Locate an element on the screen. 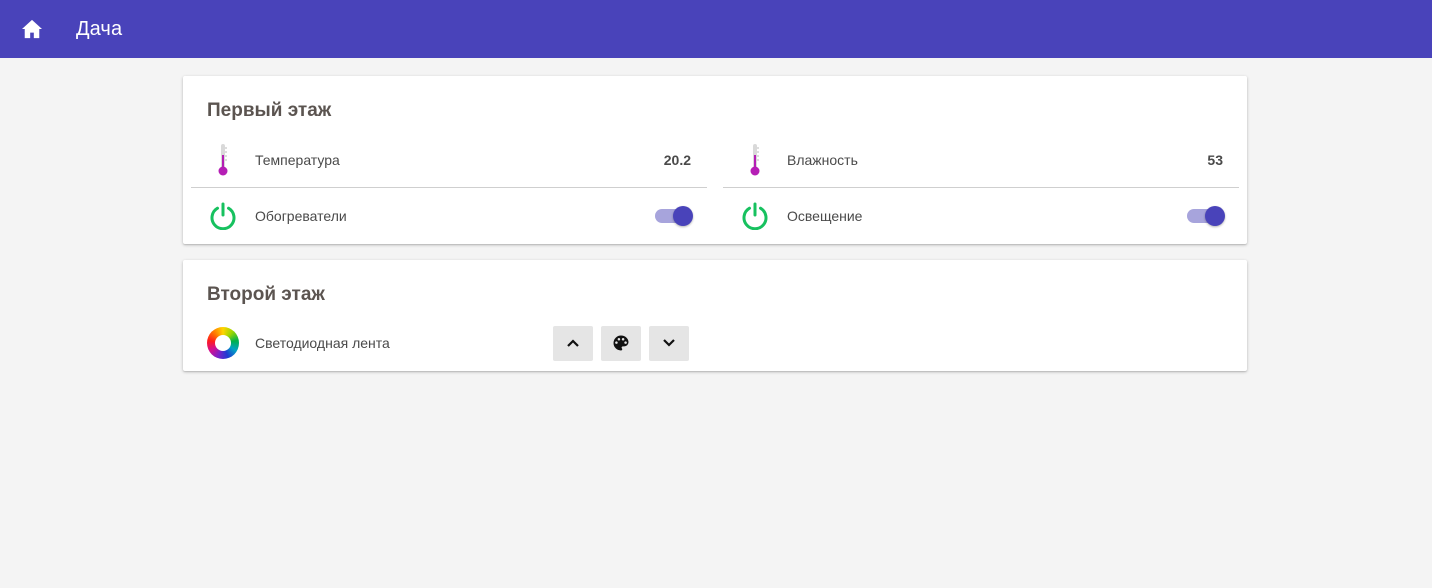 Image resolution: width=1432 pixels, height=588 pixels. app-bar: Дача is located at coordinates (716, 29).